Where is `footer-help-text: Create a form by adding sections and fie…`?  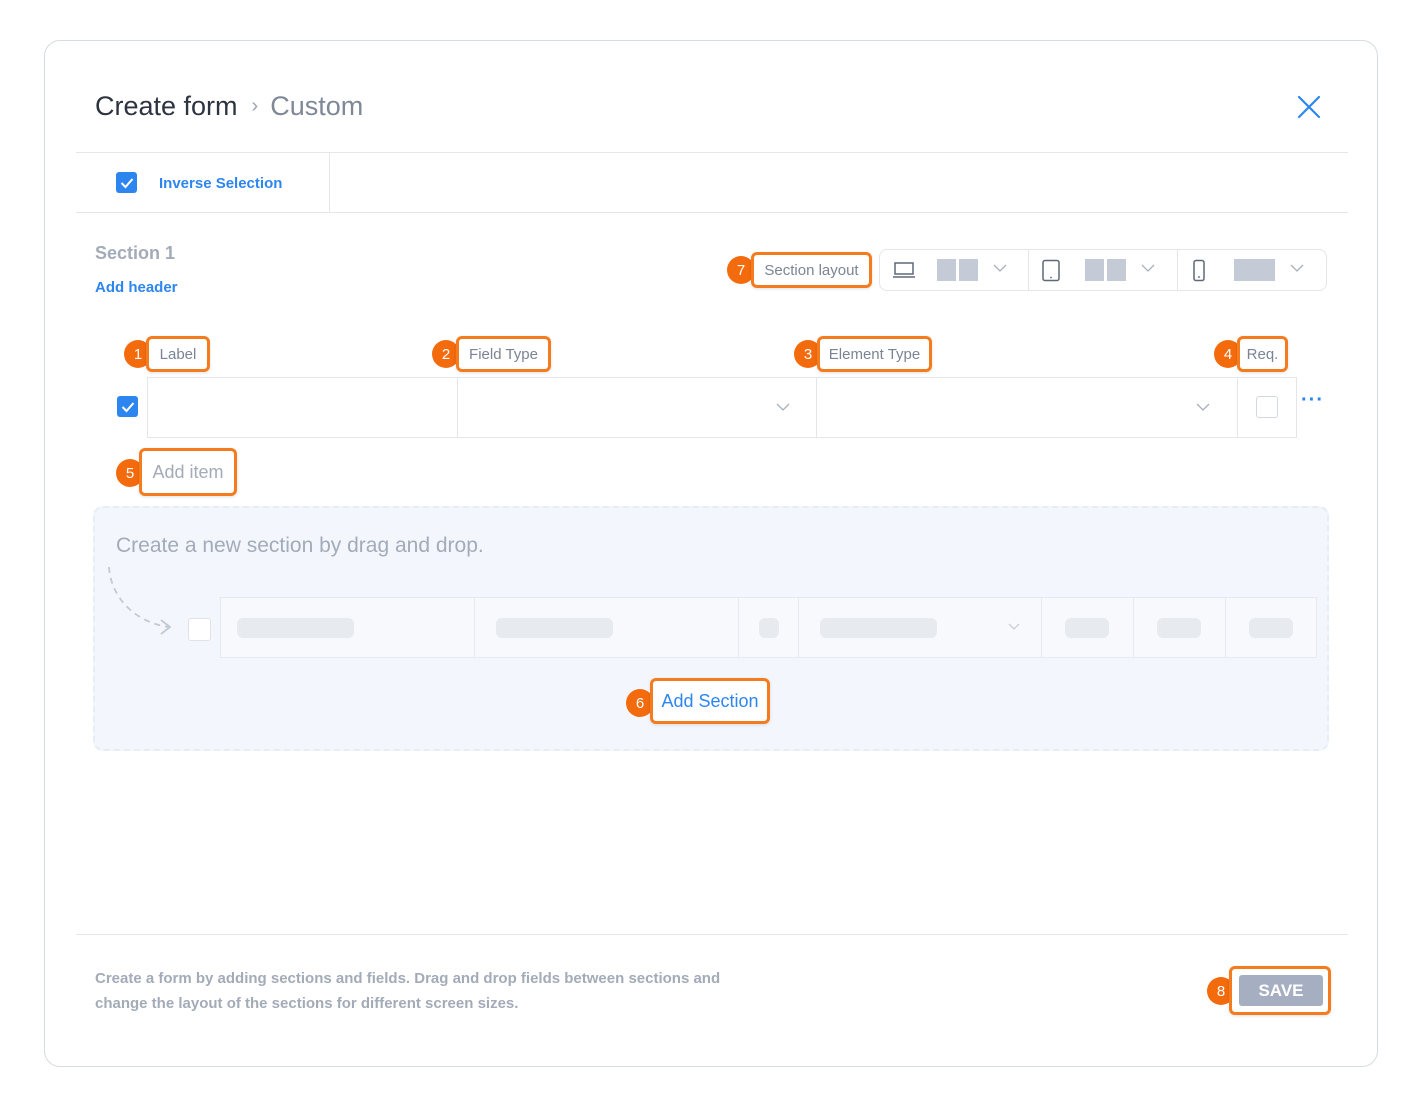 footer-help-text: Create a form by adding sections and fie… is located at coordinates (408, 991).